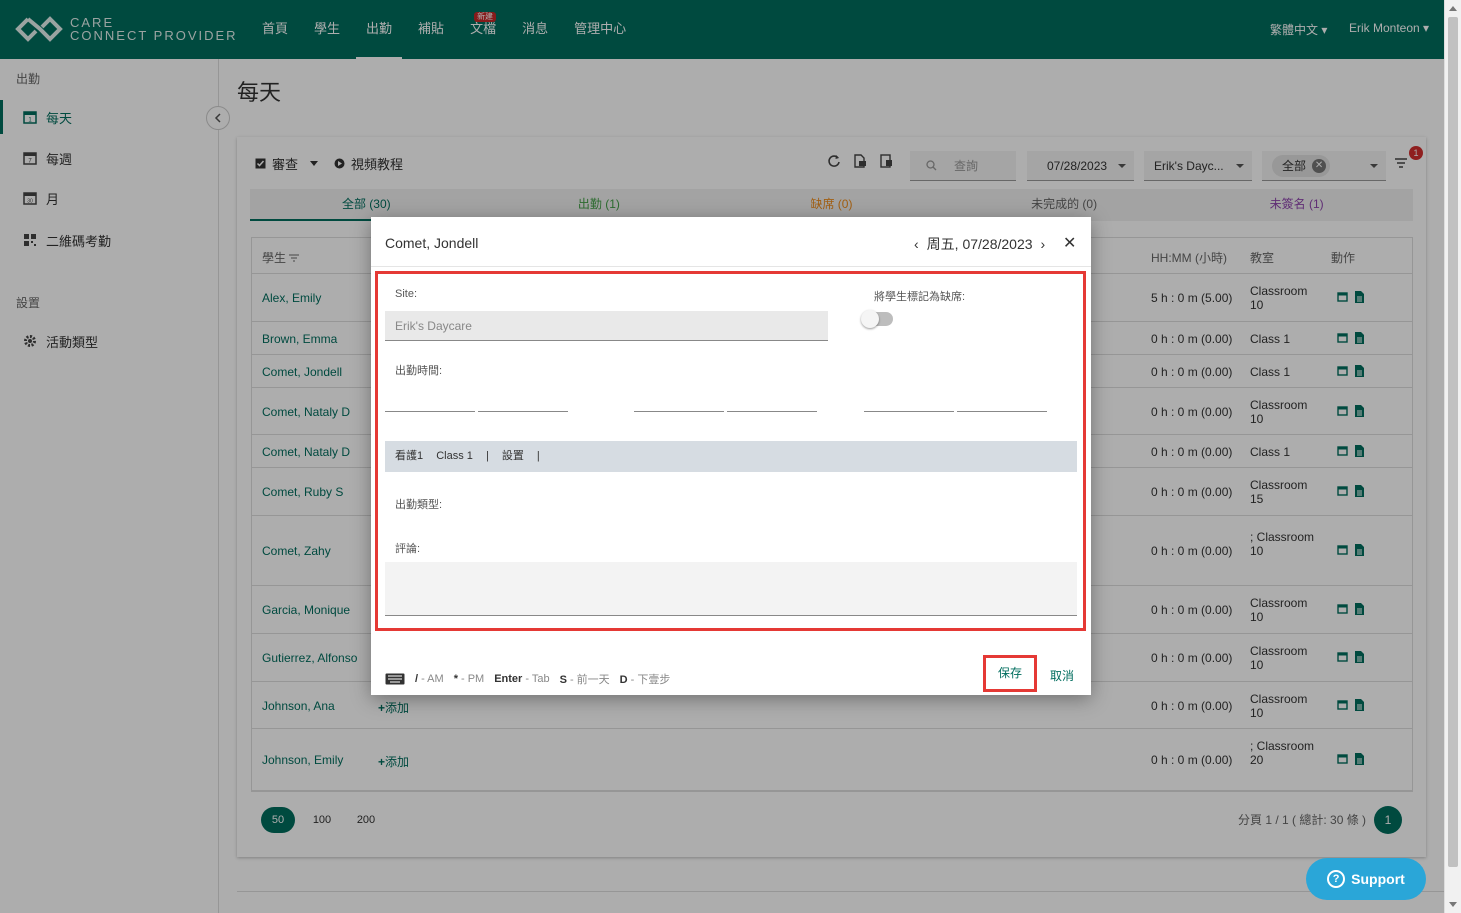  I want to click on shortcut-prev-day: S- 前一天, so click(584, 680).